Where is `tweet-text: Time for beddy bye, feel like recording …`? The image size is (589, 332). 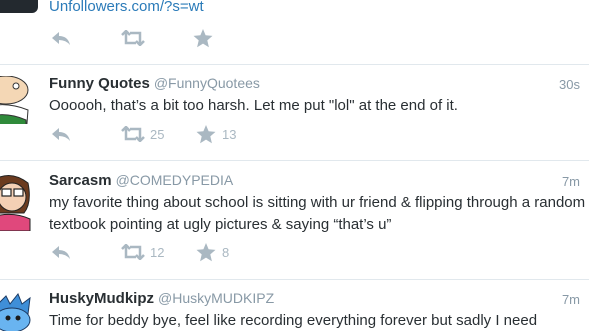 tweet-text: Time for beddy bye, feel like recording … is located at coordinates (293, 320).